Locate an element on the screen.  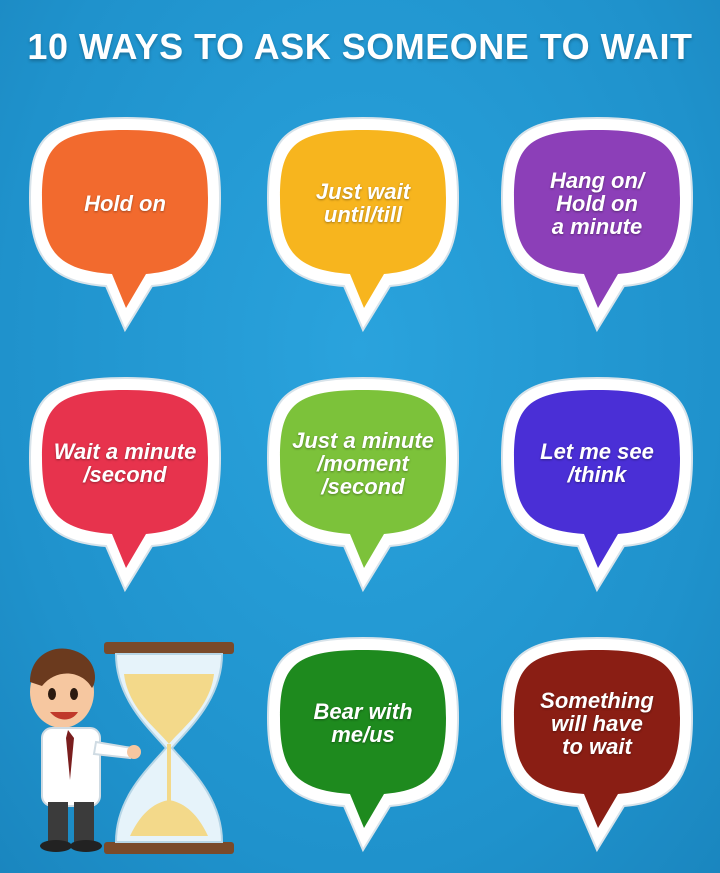
phrase-bubble-let-me-see: Let me see /think is located at coordinates (597, 485).